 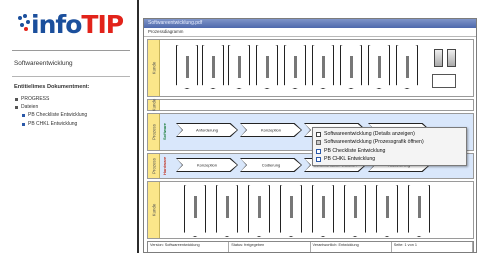 I want to click on infotip-logo: infoTIP, so click(x=71, y=25).